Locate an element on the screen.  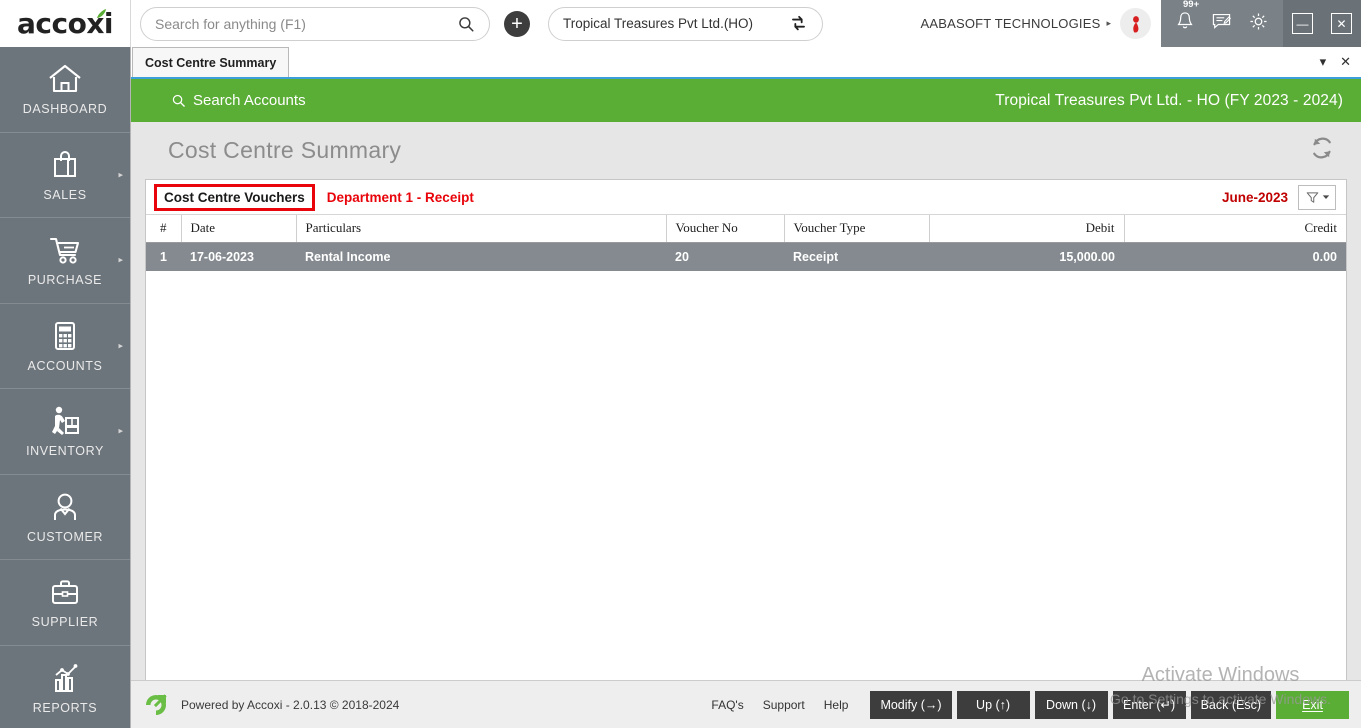
back-button: Back (Esc) is located at coordinates (1230, 704).